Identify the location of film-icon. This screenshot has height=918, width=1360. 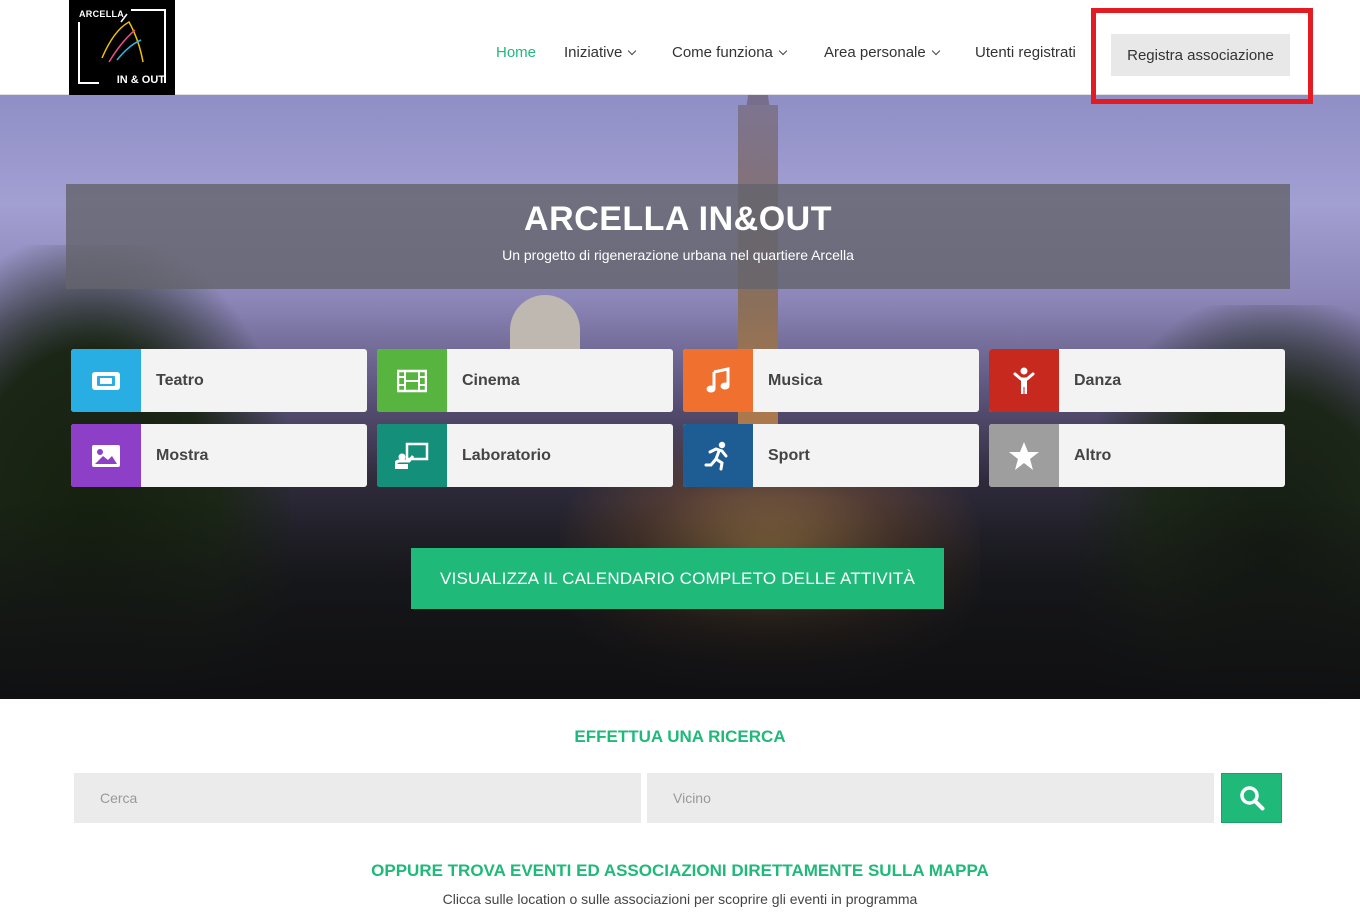
(412, 380).